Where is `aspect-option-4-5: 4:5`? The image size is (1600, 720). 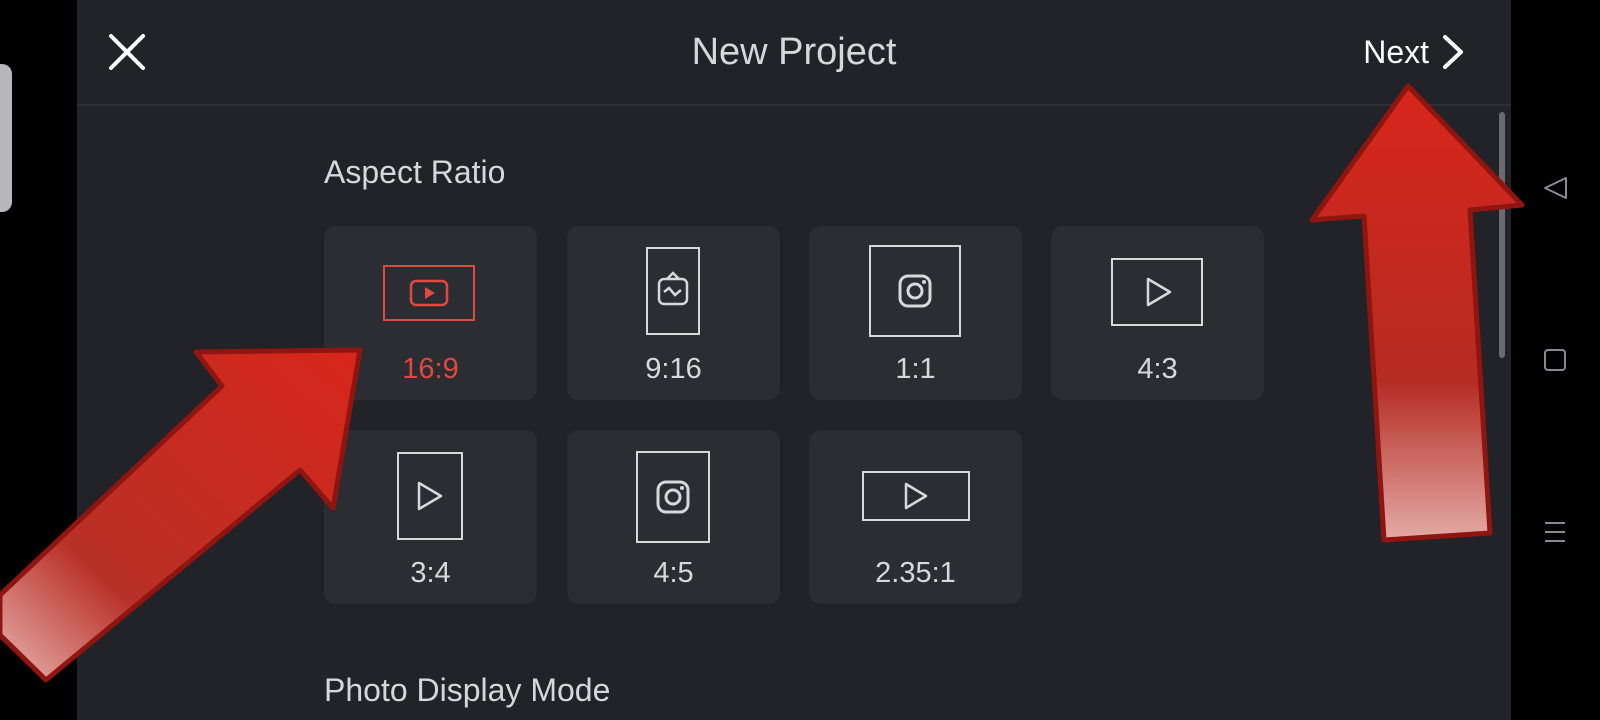
aspect-option-4-5: 4:5 is located at coordinates (673, 517).